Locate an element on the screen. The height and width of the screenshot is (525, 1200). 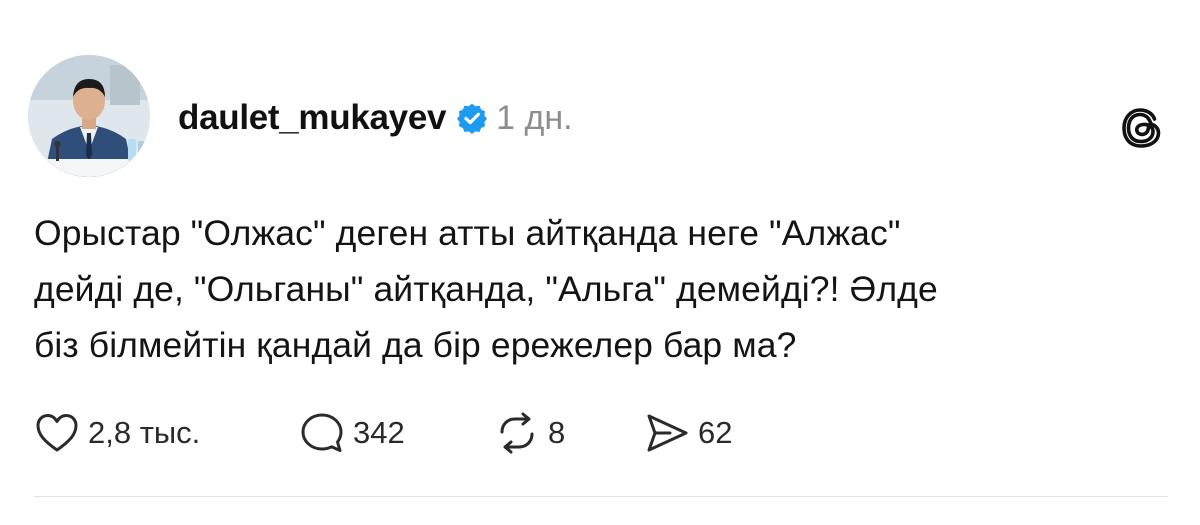
share-icon is located at coordinates (667, 433).